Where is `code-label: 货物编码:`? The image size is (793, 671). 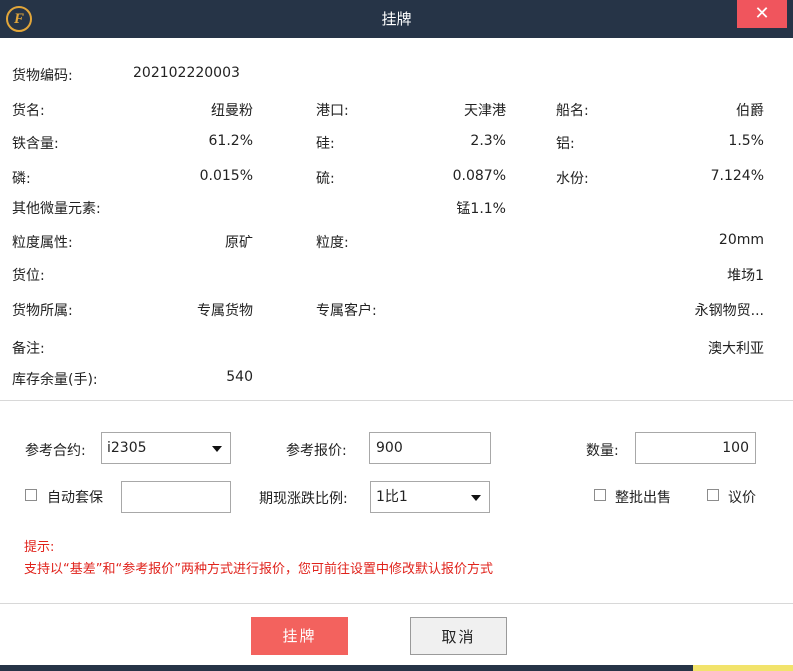 code-label: 货物编码: is located at coordinates (42, 76).